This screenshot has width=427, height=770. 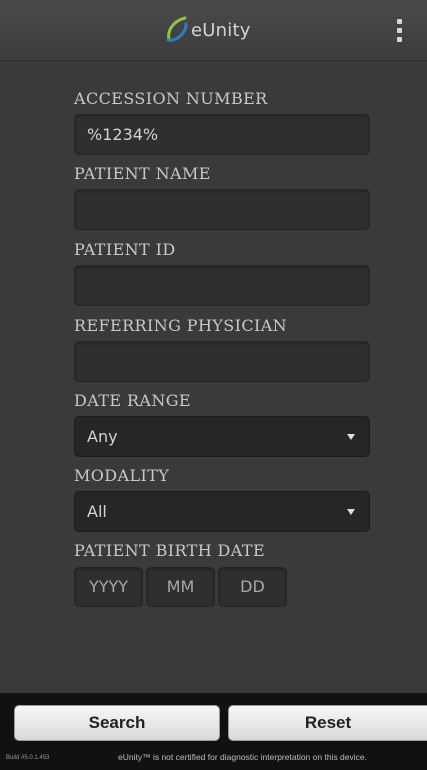 I want to click on modality-value: All, so click(x=97, y=511).